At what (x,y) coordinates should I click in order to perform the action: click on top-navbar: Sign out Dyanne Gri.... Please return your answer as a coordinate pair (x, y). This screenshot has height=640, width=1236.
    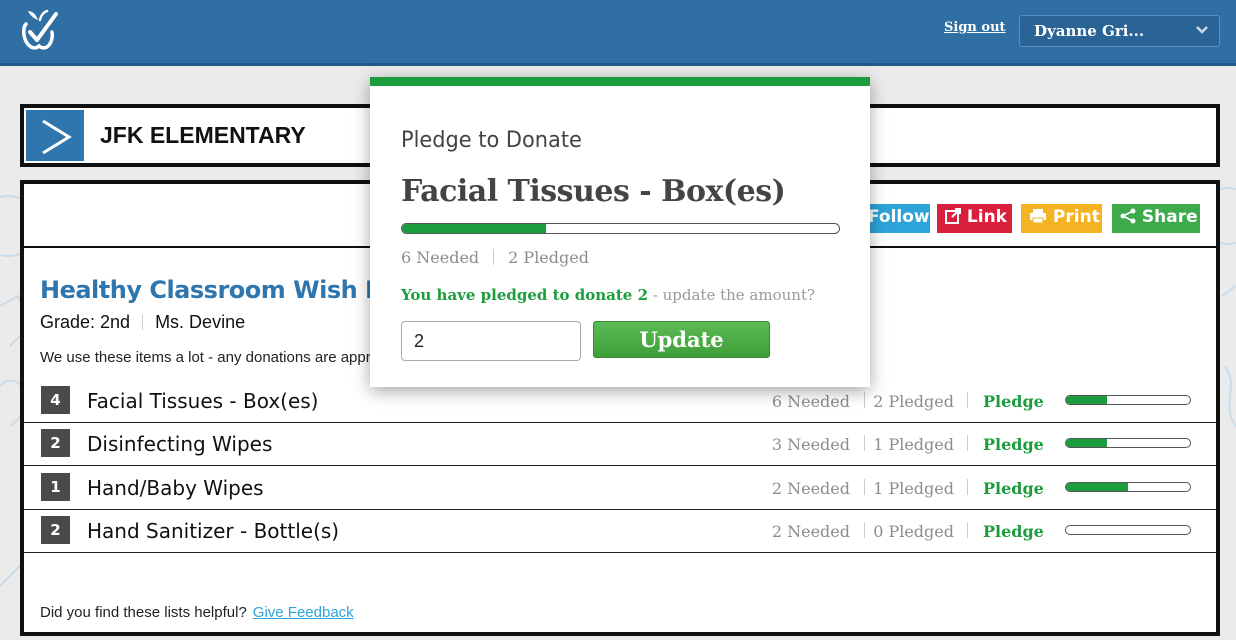
    Looking at the image, I should click on (618, 33).